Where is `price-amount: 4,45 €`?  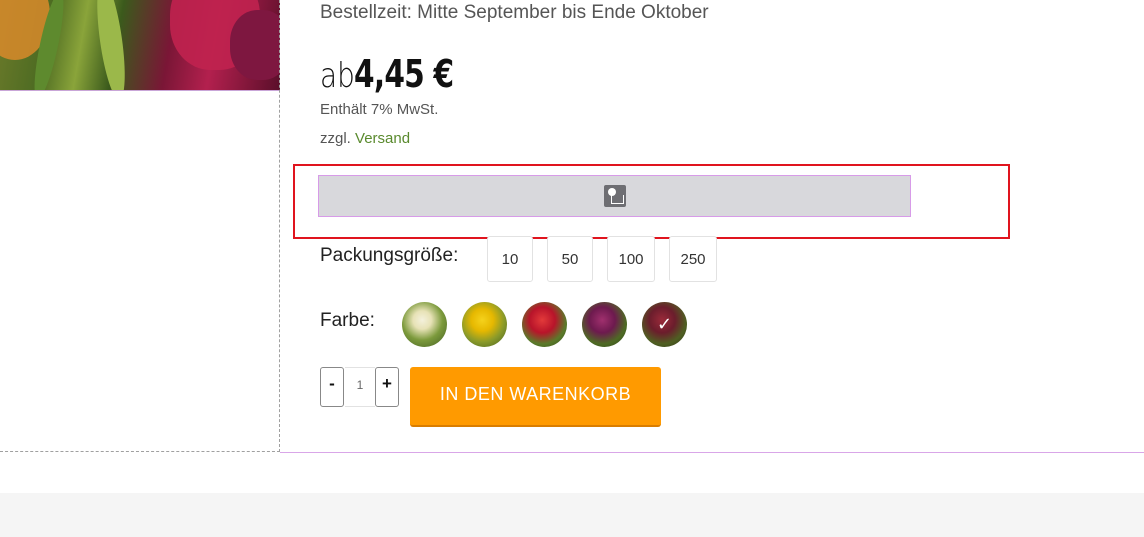 price-amount: 4,45 € is located at coordinates (404, 74).